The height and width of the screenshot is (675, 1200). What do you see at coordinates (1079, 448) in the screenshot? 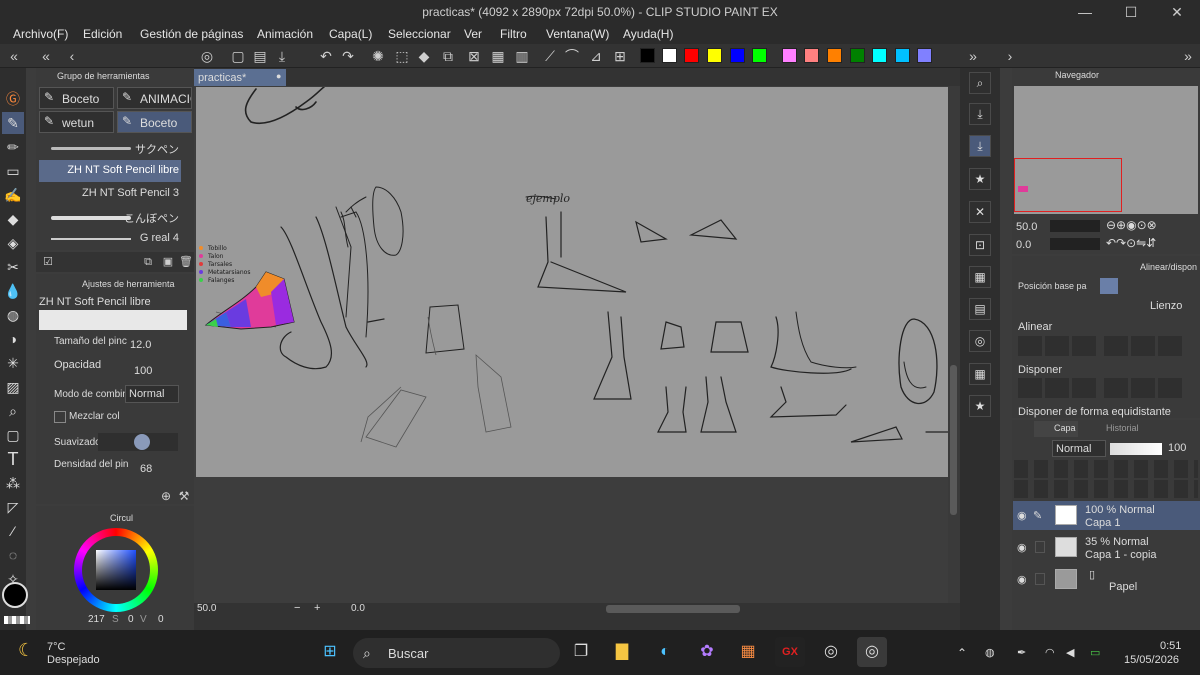
I see `layer-blend-select: Normal` at bounding box center [1079, 448].